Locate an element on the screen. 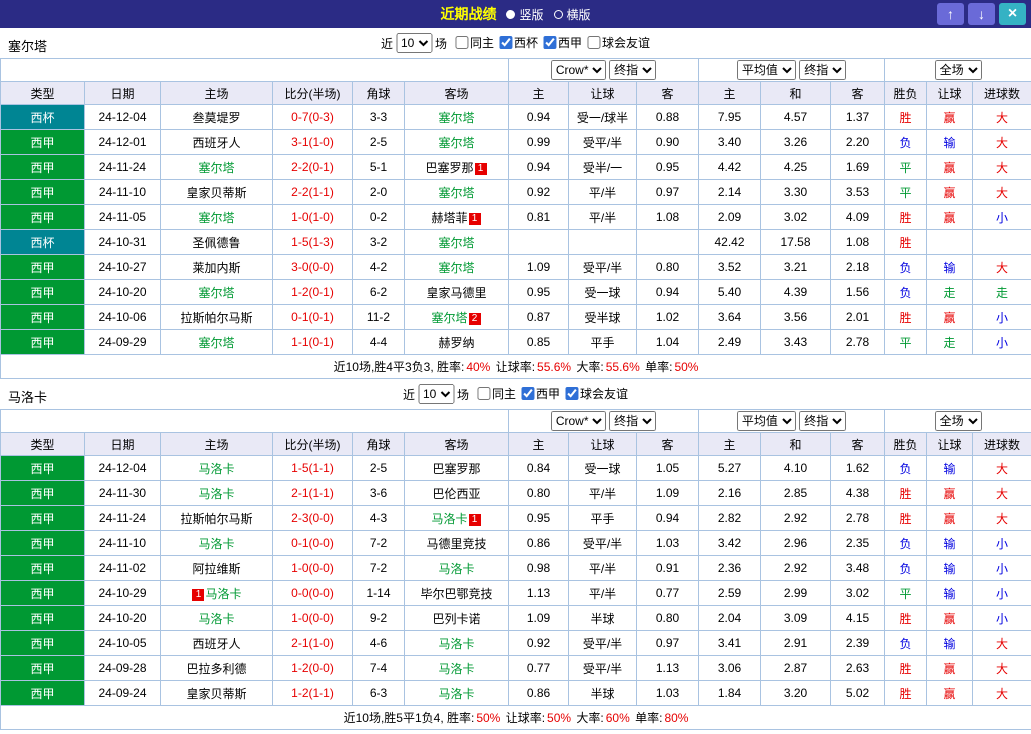 The image size is (1031, 734). away-team-cell: 巴伦西亚 is located at coordinates (456, 493).